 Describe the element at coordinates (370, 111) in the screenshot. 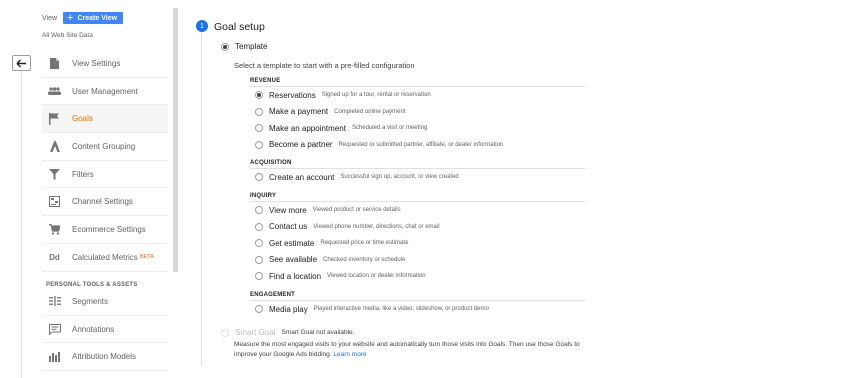

I see `option-description: Completed online payment` at that location.